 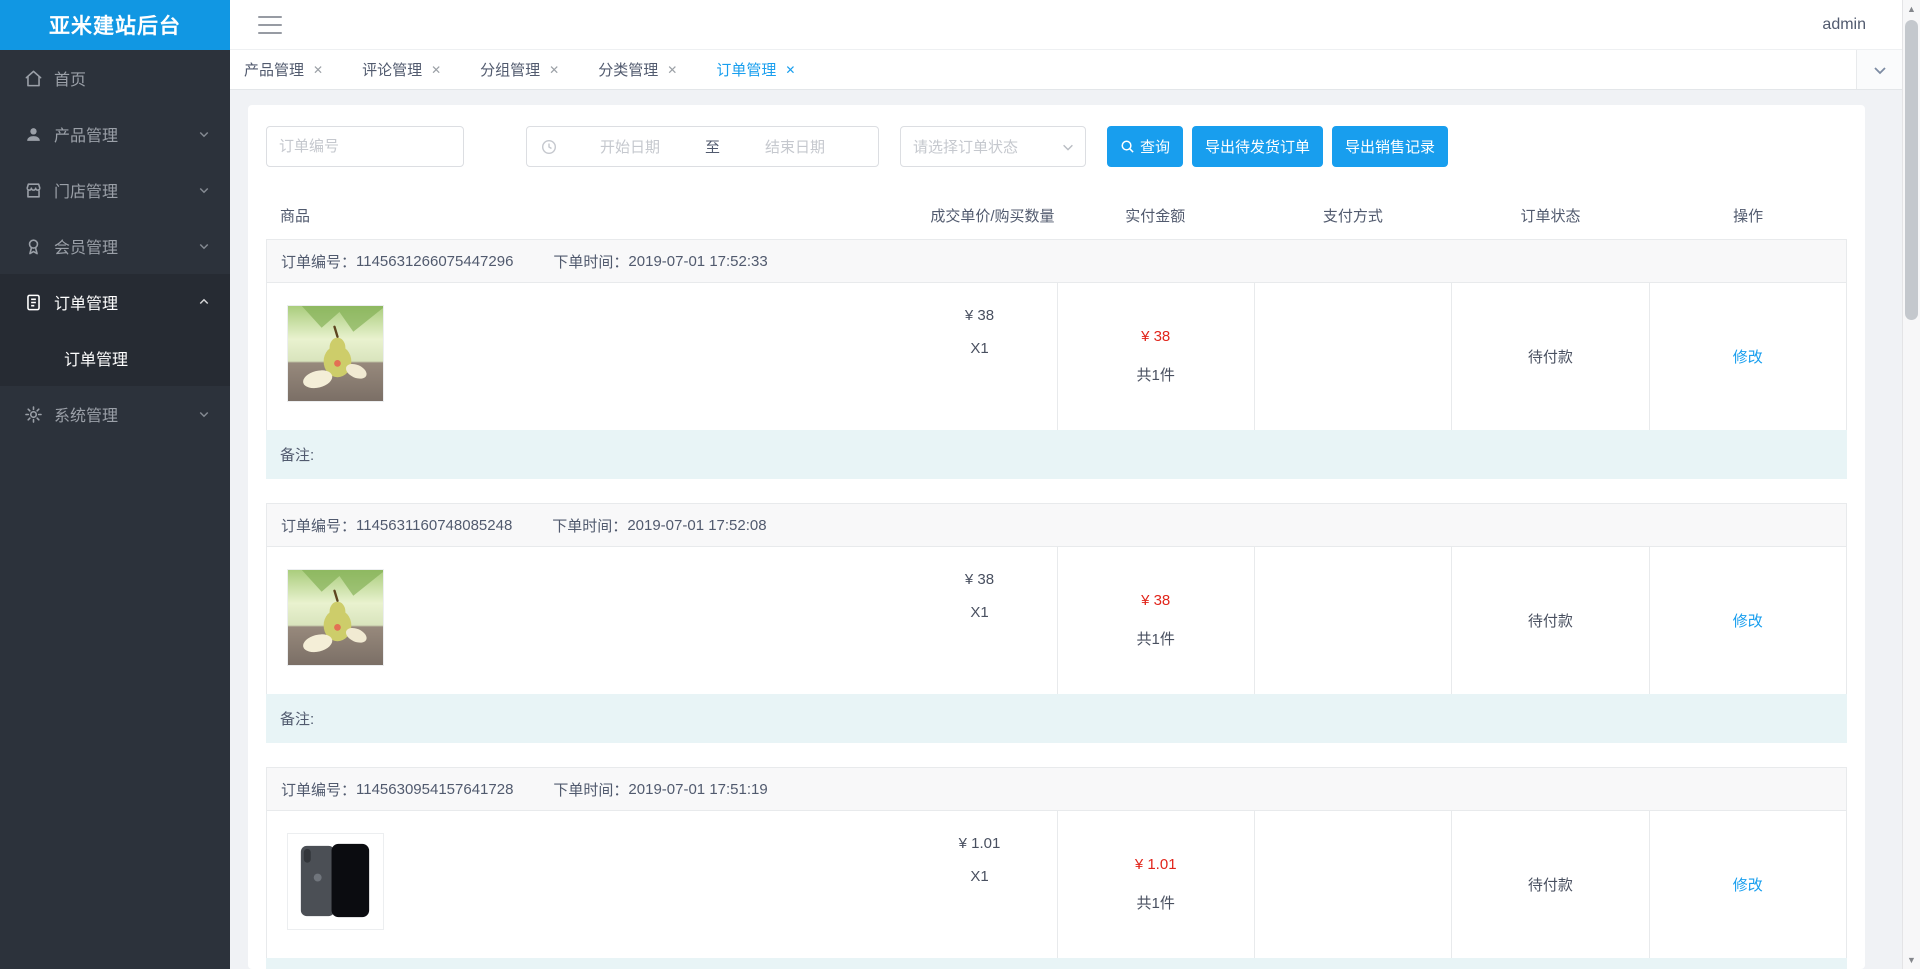 I want to click on order-icon, so click(x=33, y=302).